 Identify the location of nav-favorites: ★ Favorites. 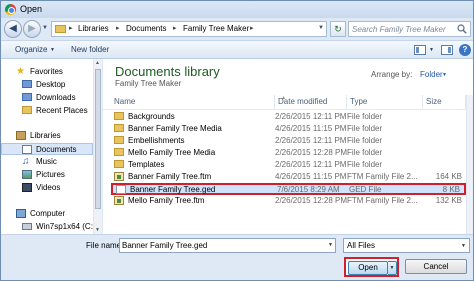
(47, 72).